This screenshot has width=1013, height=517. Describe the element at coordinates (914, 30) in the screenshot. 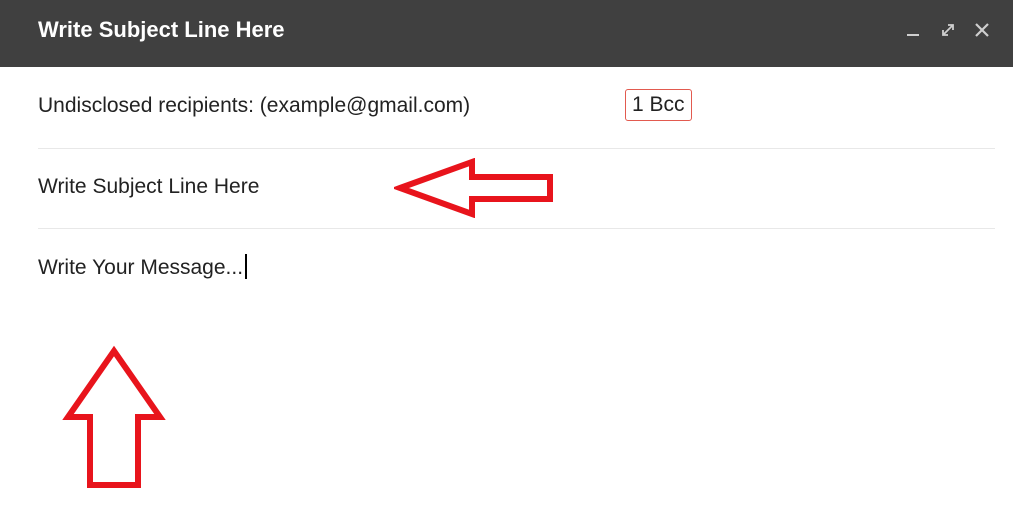

I see `minimize-button` at that location.